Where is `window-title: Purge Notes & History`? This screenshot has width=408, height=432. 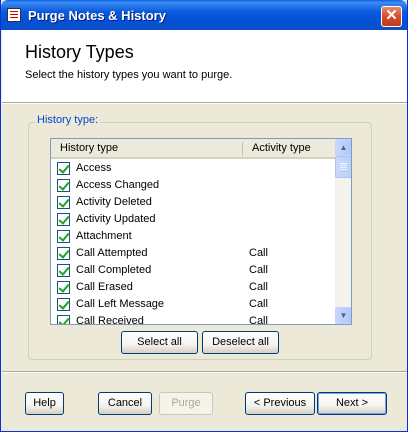
window-title: Purge Notes & History is located at coordinates (97, 15).